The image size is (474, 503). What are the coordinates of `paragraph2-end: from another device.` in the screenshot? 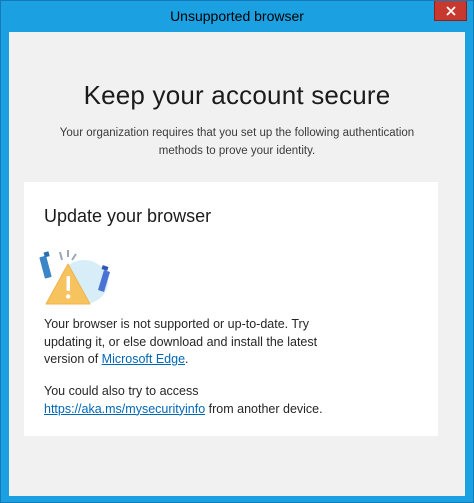 It's located at (264, 408).